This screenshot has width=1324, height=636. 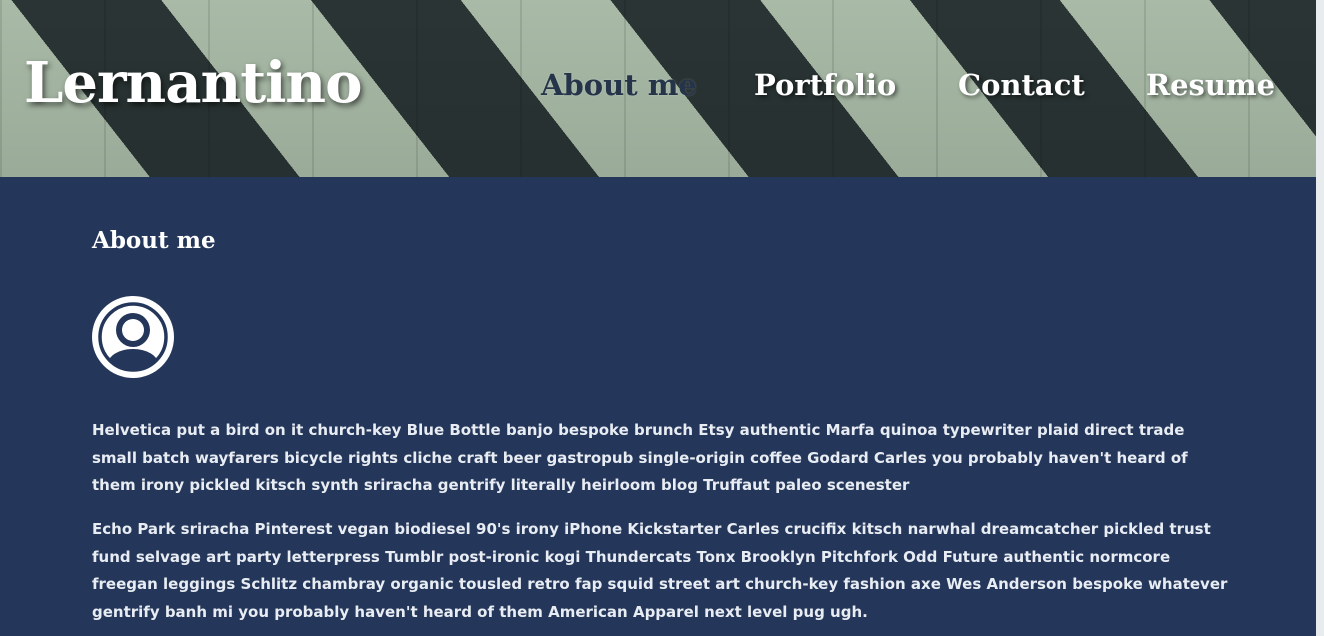 What do you see at coordinates (133, 337) in the screenshot?
I see `user-avatar-icon` at bounding box center [133, 337].